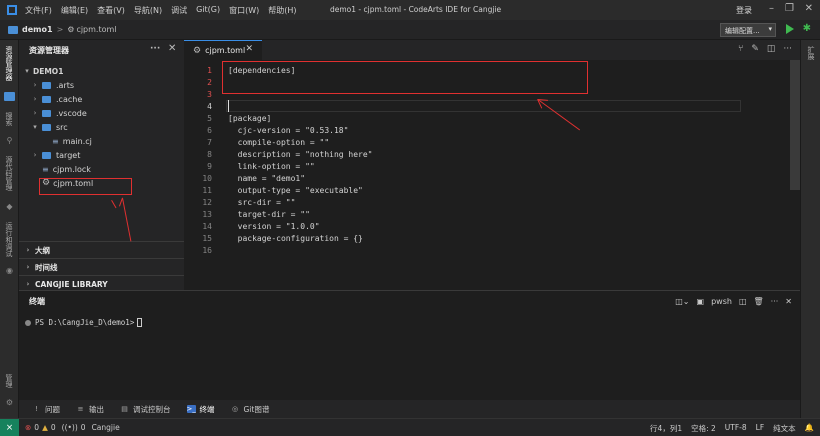 The height and width of the screenshot is (436, 820). What do you see at coordinates (66, 141) in the screenshot?
I see `tree-item: ≡ main.cj` at bounding box center [66, 141].